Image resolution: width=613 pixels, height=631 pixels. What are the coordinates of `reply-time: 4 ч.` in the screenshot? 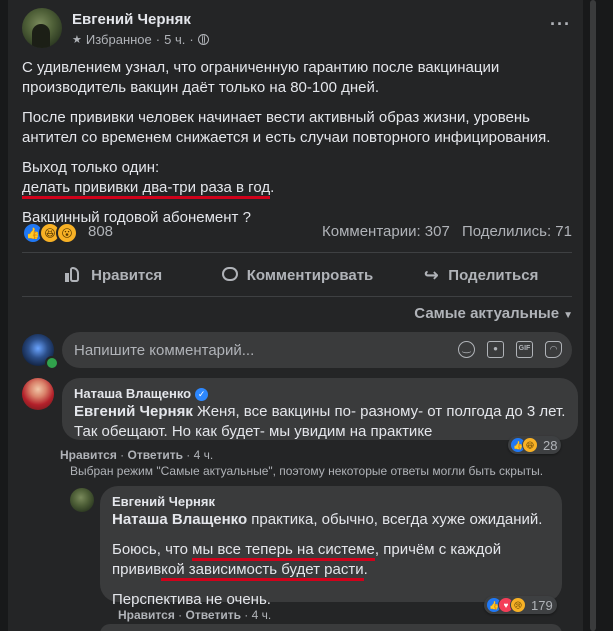 It's located at (262, 615).